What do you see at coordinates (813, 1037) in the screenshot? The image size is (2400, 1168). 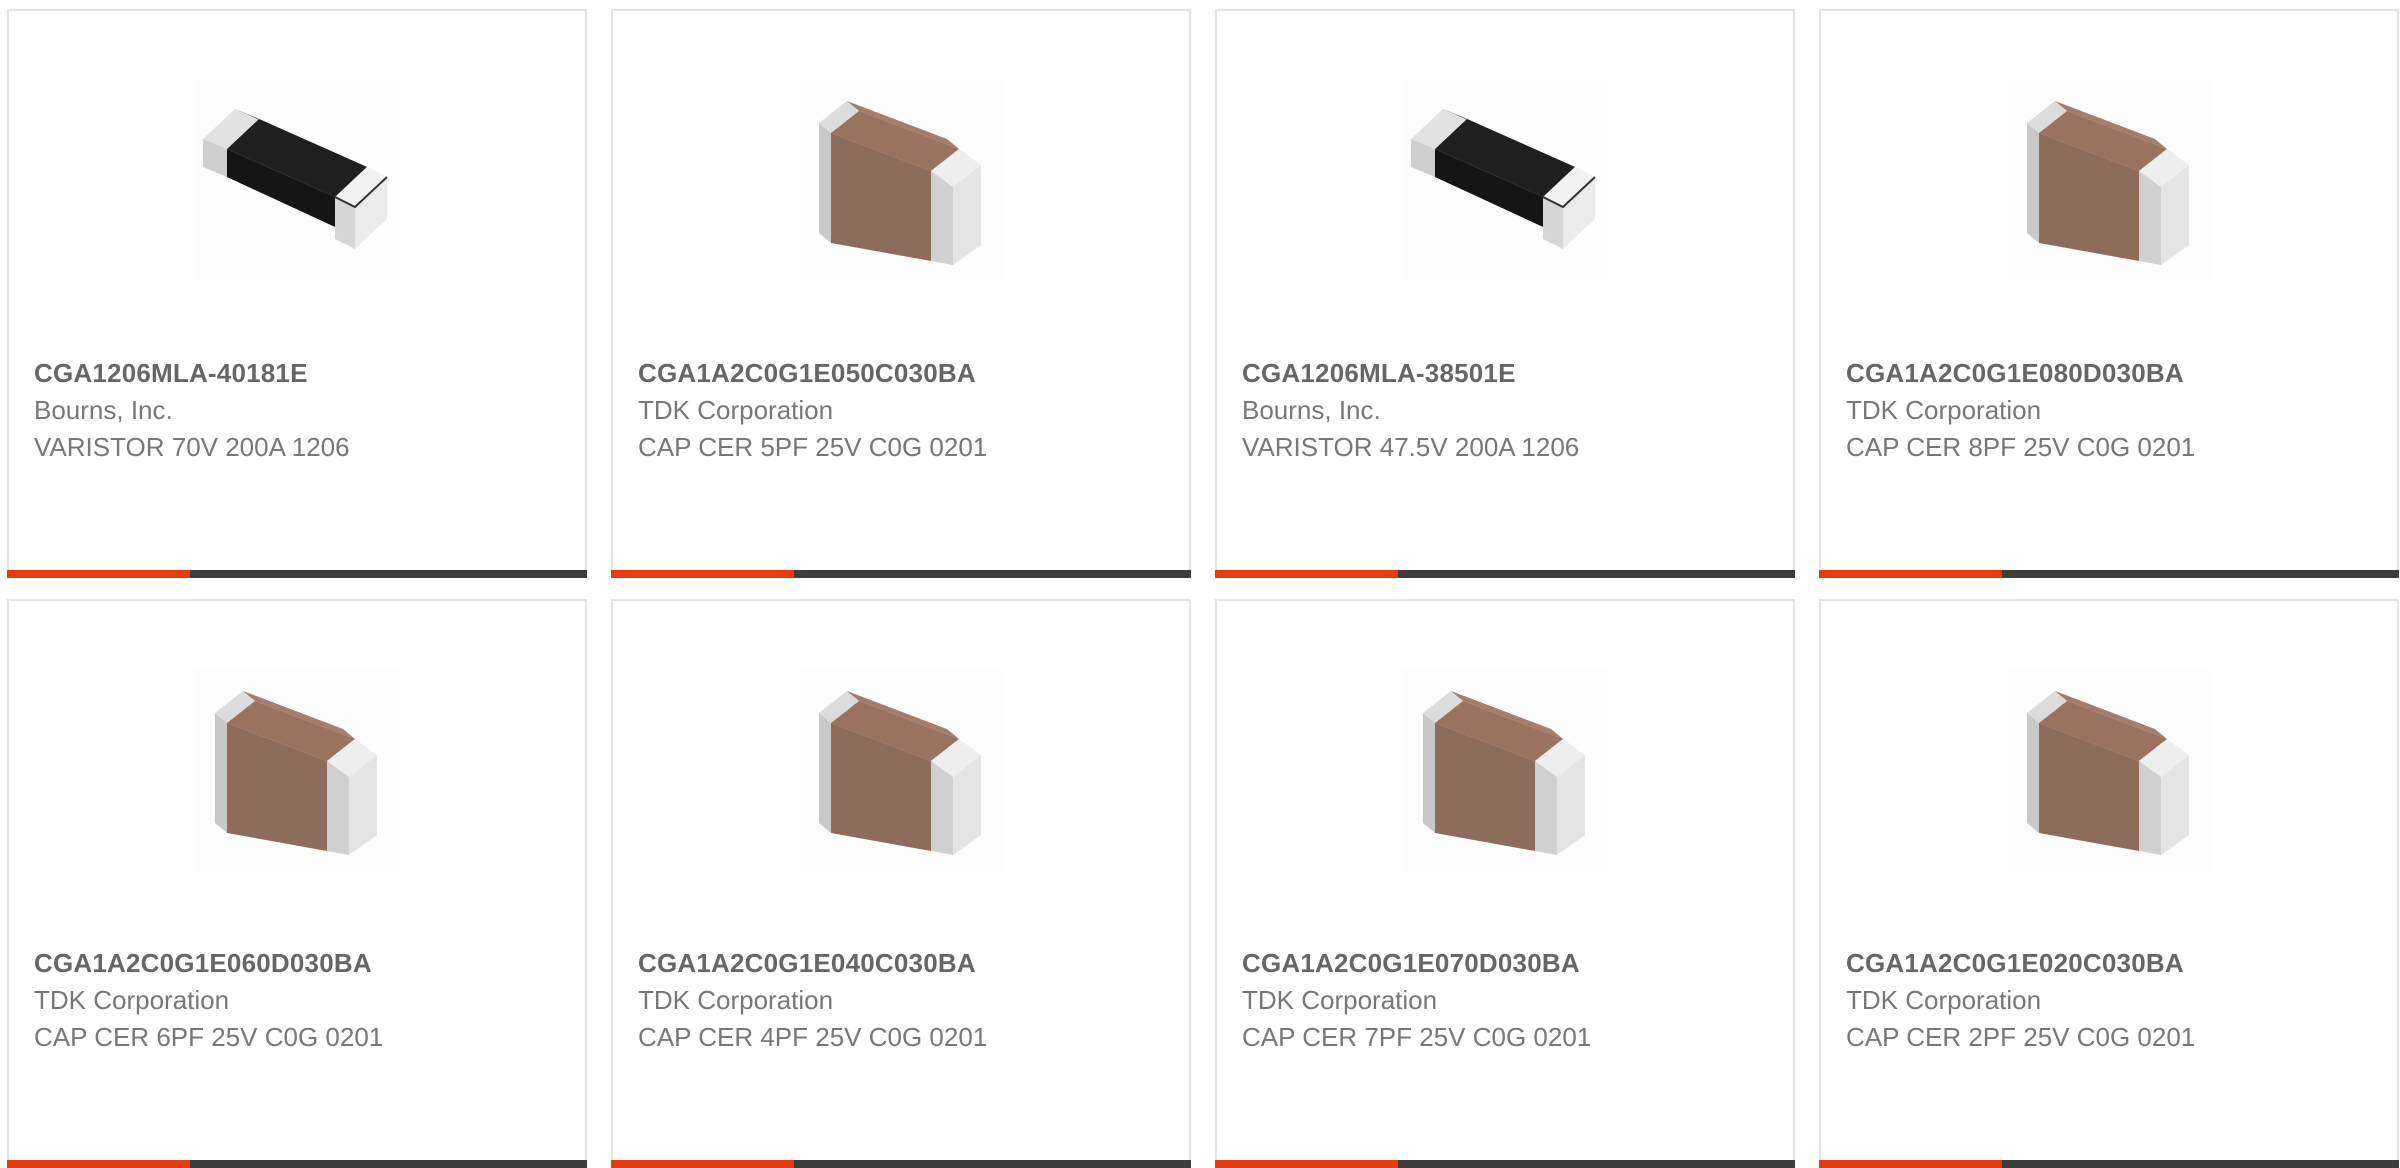 I see `product-description: CAP CER 4PF 25V C0G 0201` at bounding box center [813, 1037].